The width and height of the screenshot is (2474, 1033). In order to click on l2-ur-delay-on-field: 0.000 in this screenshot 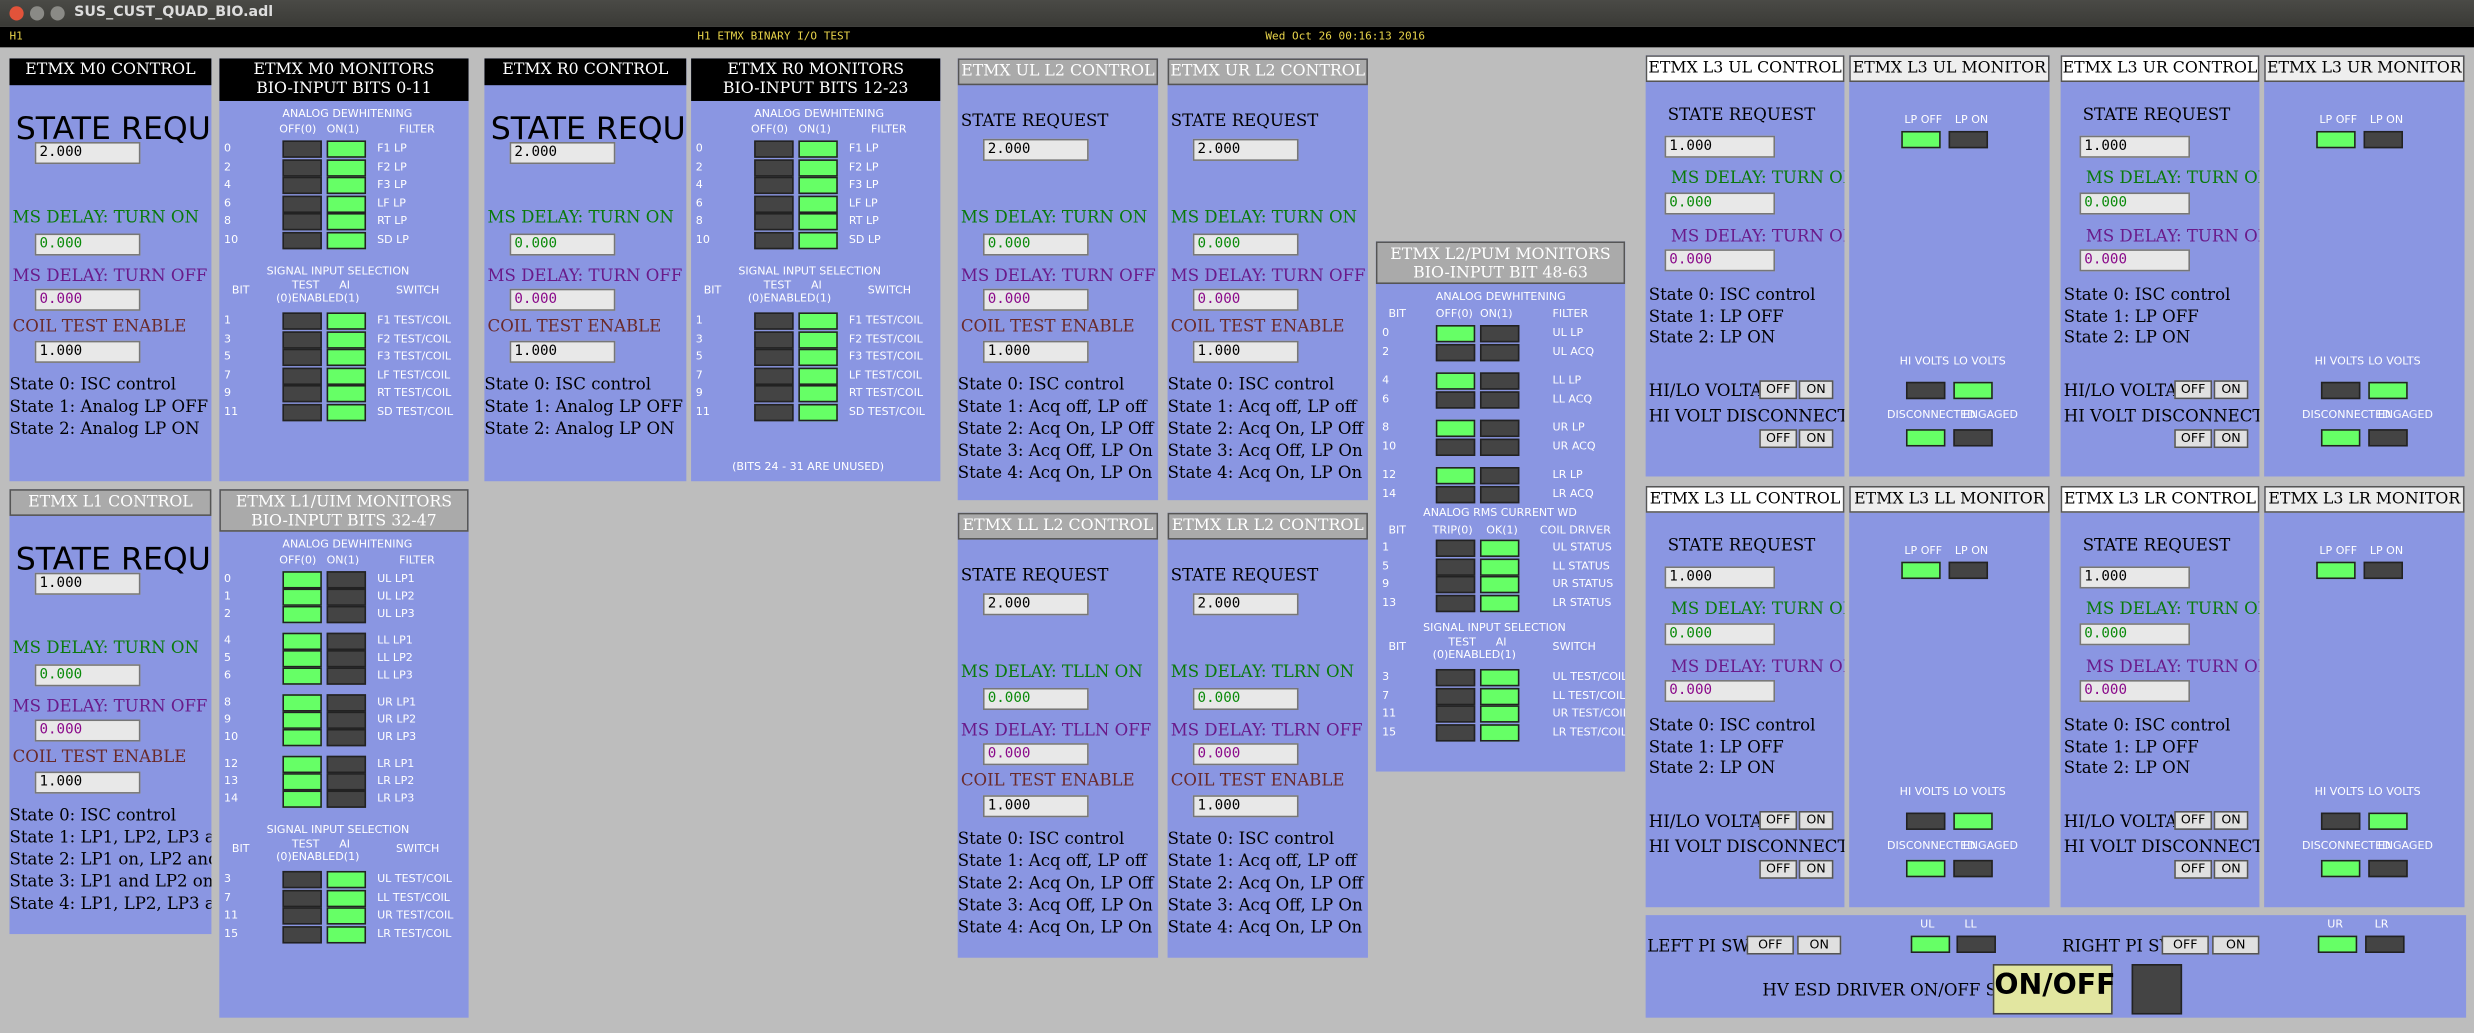, I will do `click(1245, 244)`.